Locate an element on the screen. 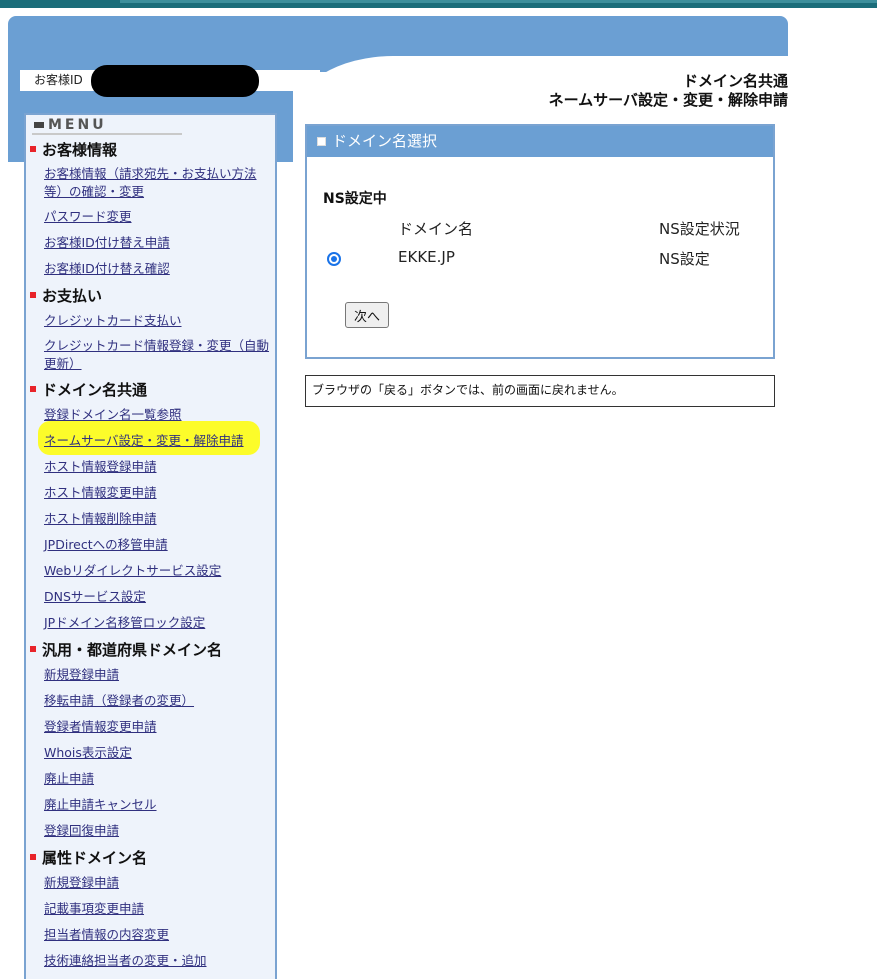  menu-section-general-domain: 汎用・都道府県ドメイン名 is located at coordinates (126, 649).